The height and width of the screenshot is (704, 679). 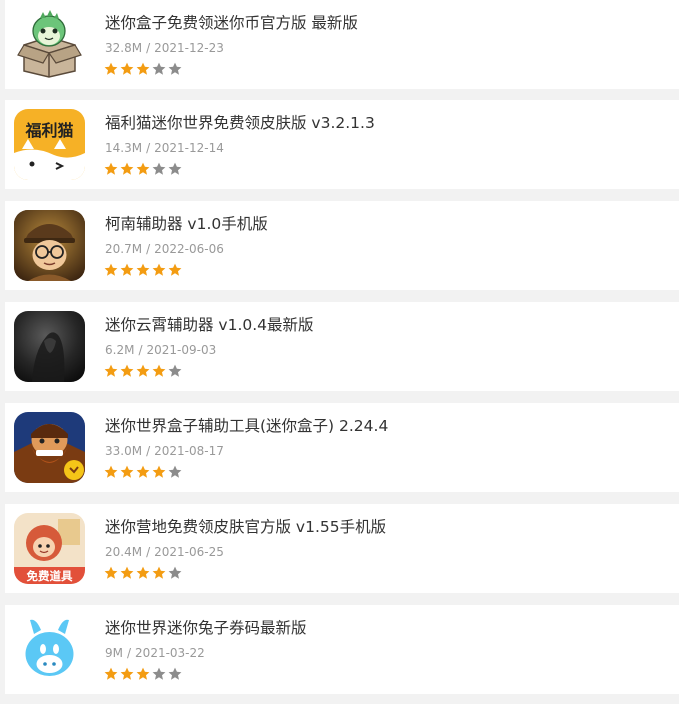 What do you see at coordinates (209, 324) in the screenshot?
I see `app-title: 迷你云霄辅助器 v1.0.4最新版` at bounding box center [209, 324].